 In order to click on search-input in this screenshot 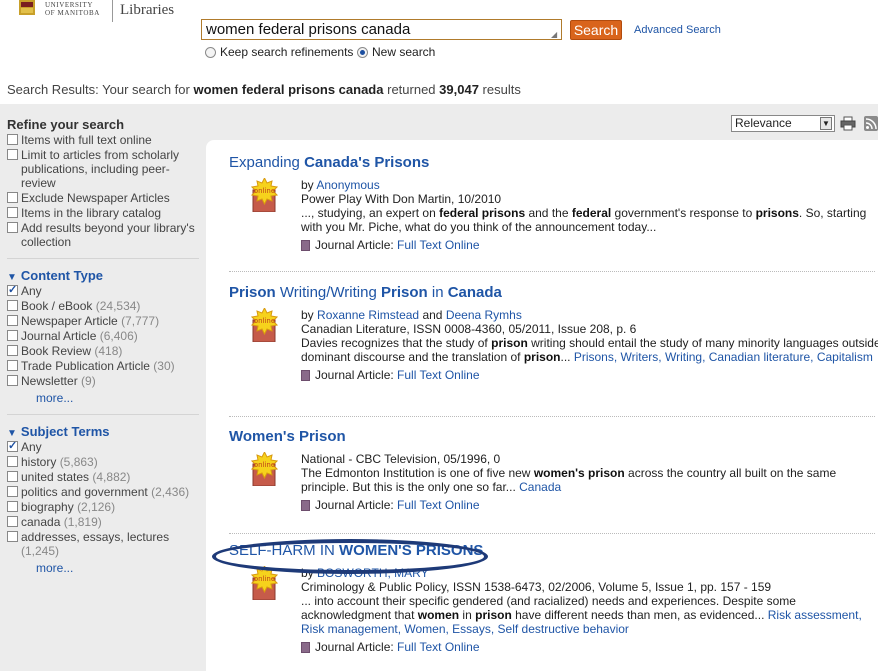, I will do `click(381, 29)`.